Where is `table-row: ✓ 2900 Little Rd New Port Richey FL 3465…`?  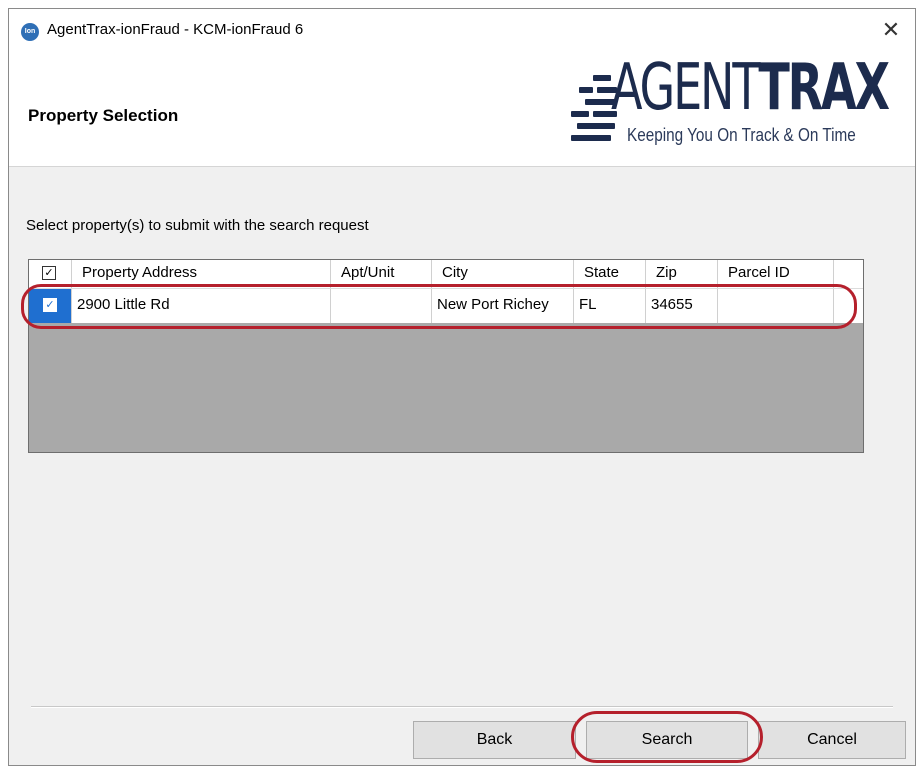 table-row: ✓ 2900 Little Rd New Port Richey FL 3465… is located at coordinates (446, 306).